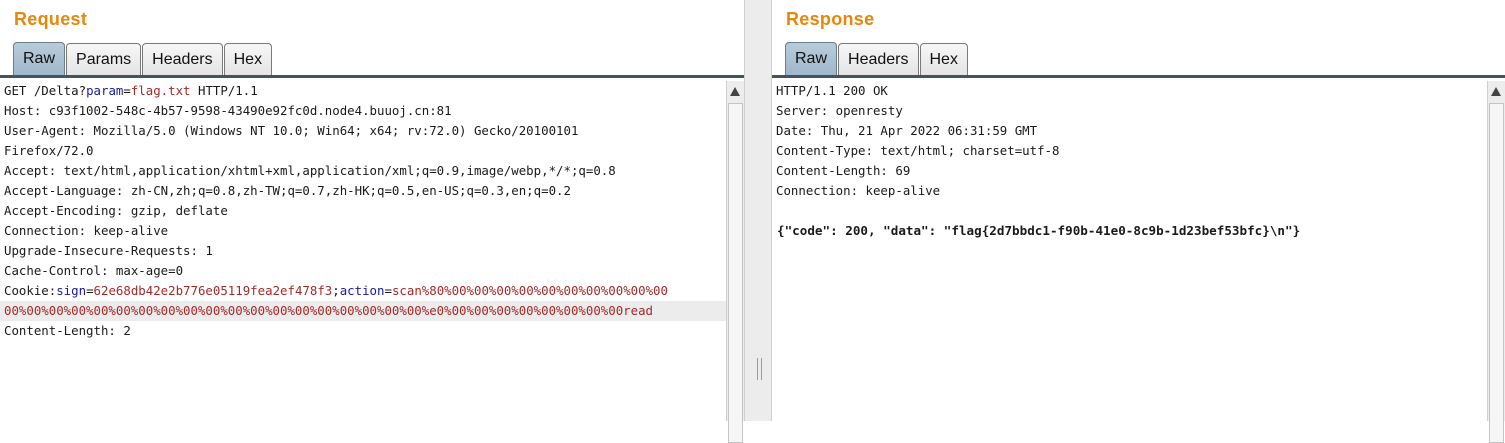 The height and width of the screenshot is (443, 1505). I want to click on response-tab-hex: Hex, so click(943, 59).